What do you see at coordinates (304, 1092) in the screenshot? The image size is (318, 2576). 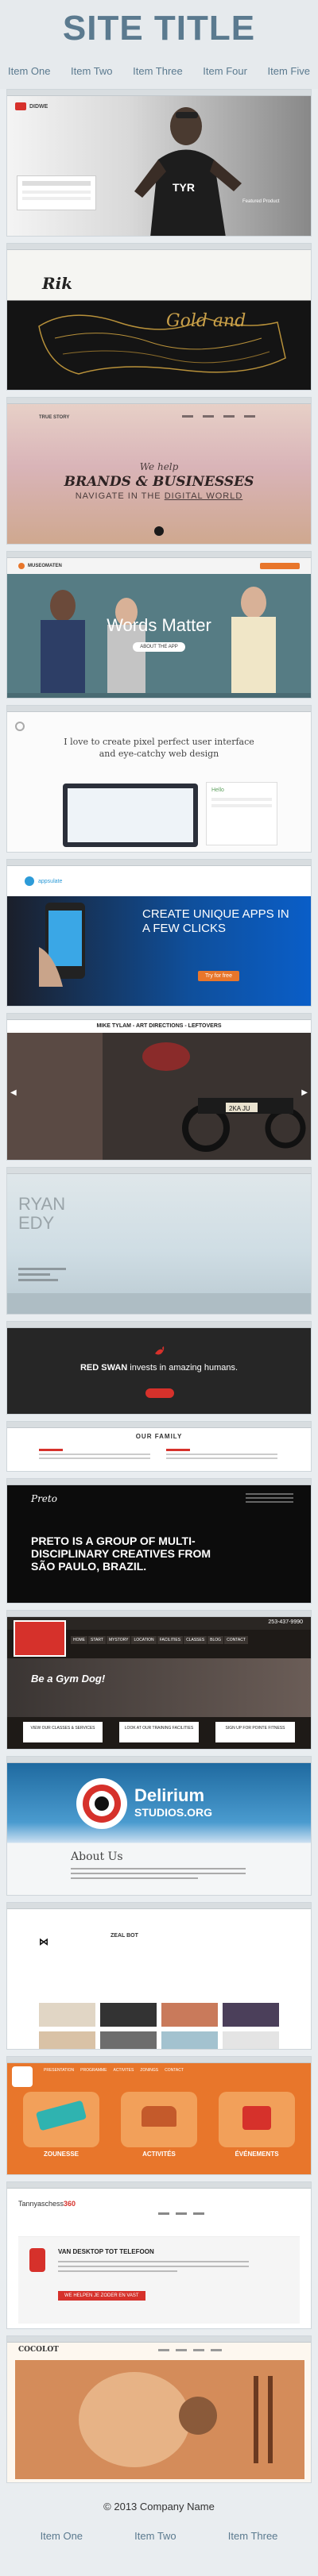 I see `next-arrow-icon: ▶` at bounding box center [304, 1092].